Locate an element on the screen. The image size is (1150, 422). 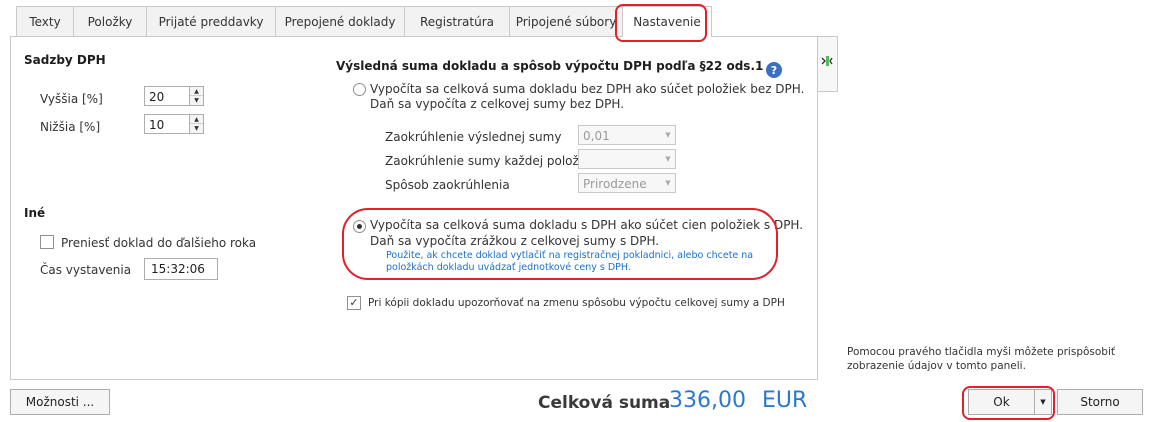
vat-higher-value: 20 is located at coordinates (157, 97).